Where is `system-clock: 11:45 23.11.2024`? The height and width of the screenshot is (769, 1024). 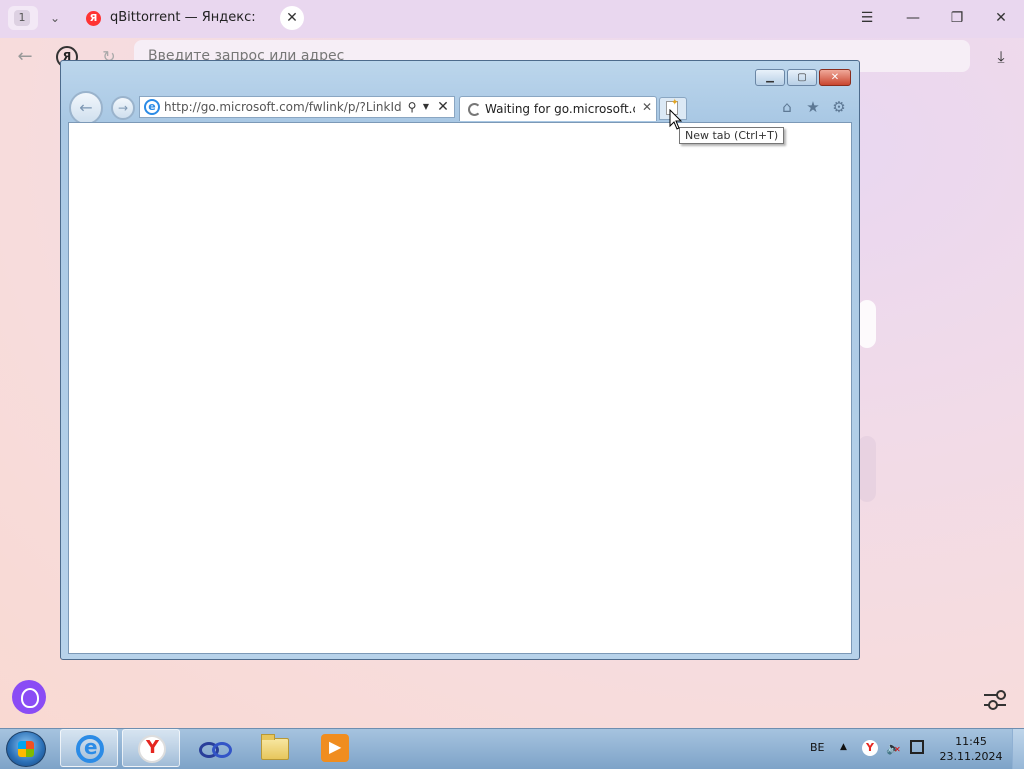
system-clock: 11:45 23.11.2024 is located at coordinates (971, 749).